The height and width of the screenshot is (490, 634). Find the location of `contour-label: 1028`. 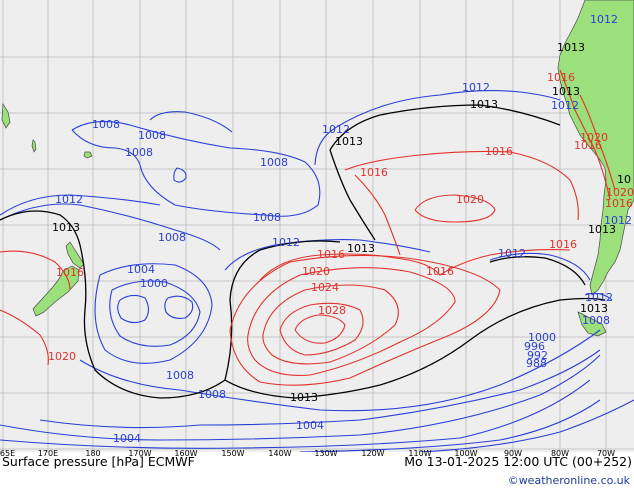

contour-label: 1028 is located at coordinates (332, 310).